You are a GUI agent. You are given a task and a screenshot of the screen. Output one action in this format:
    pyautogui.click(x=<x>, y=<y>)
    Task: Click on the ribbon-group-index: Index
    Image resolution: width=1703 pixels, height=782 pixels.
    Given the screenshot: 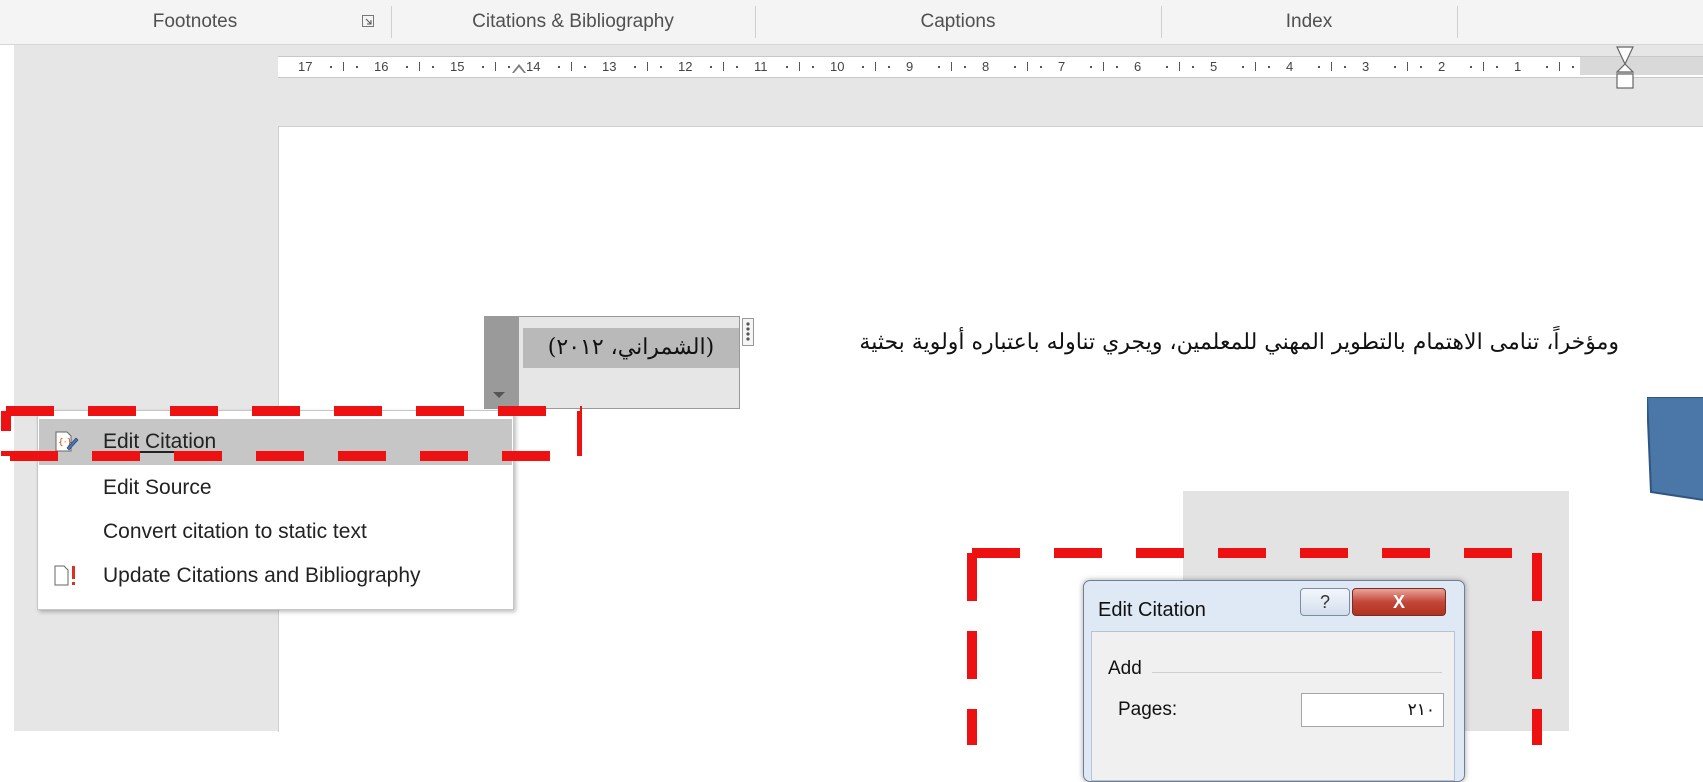 What is the action you would take?
    pyautogui.click(x=1309, y=21)
    